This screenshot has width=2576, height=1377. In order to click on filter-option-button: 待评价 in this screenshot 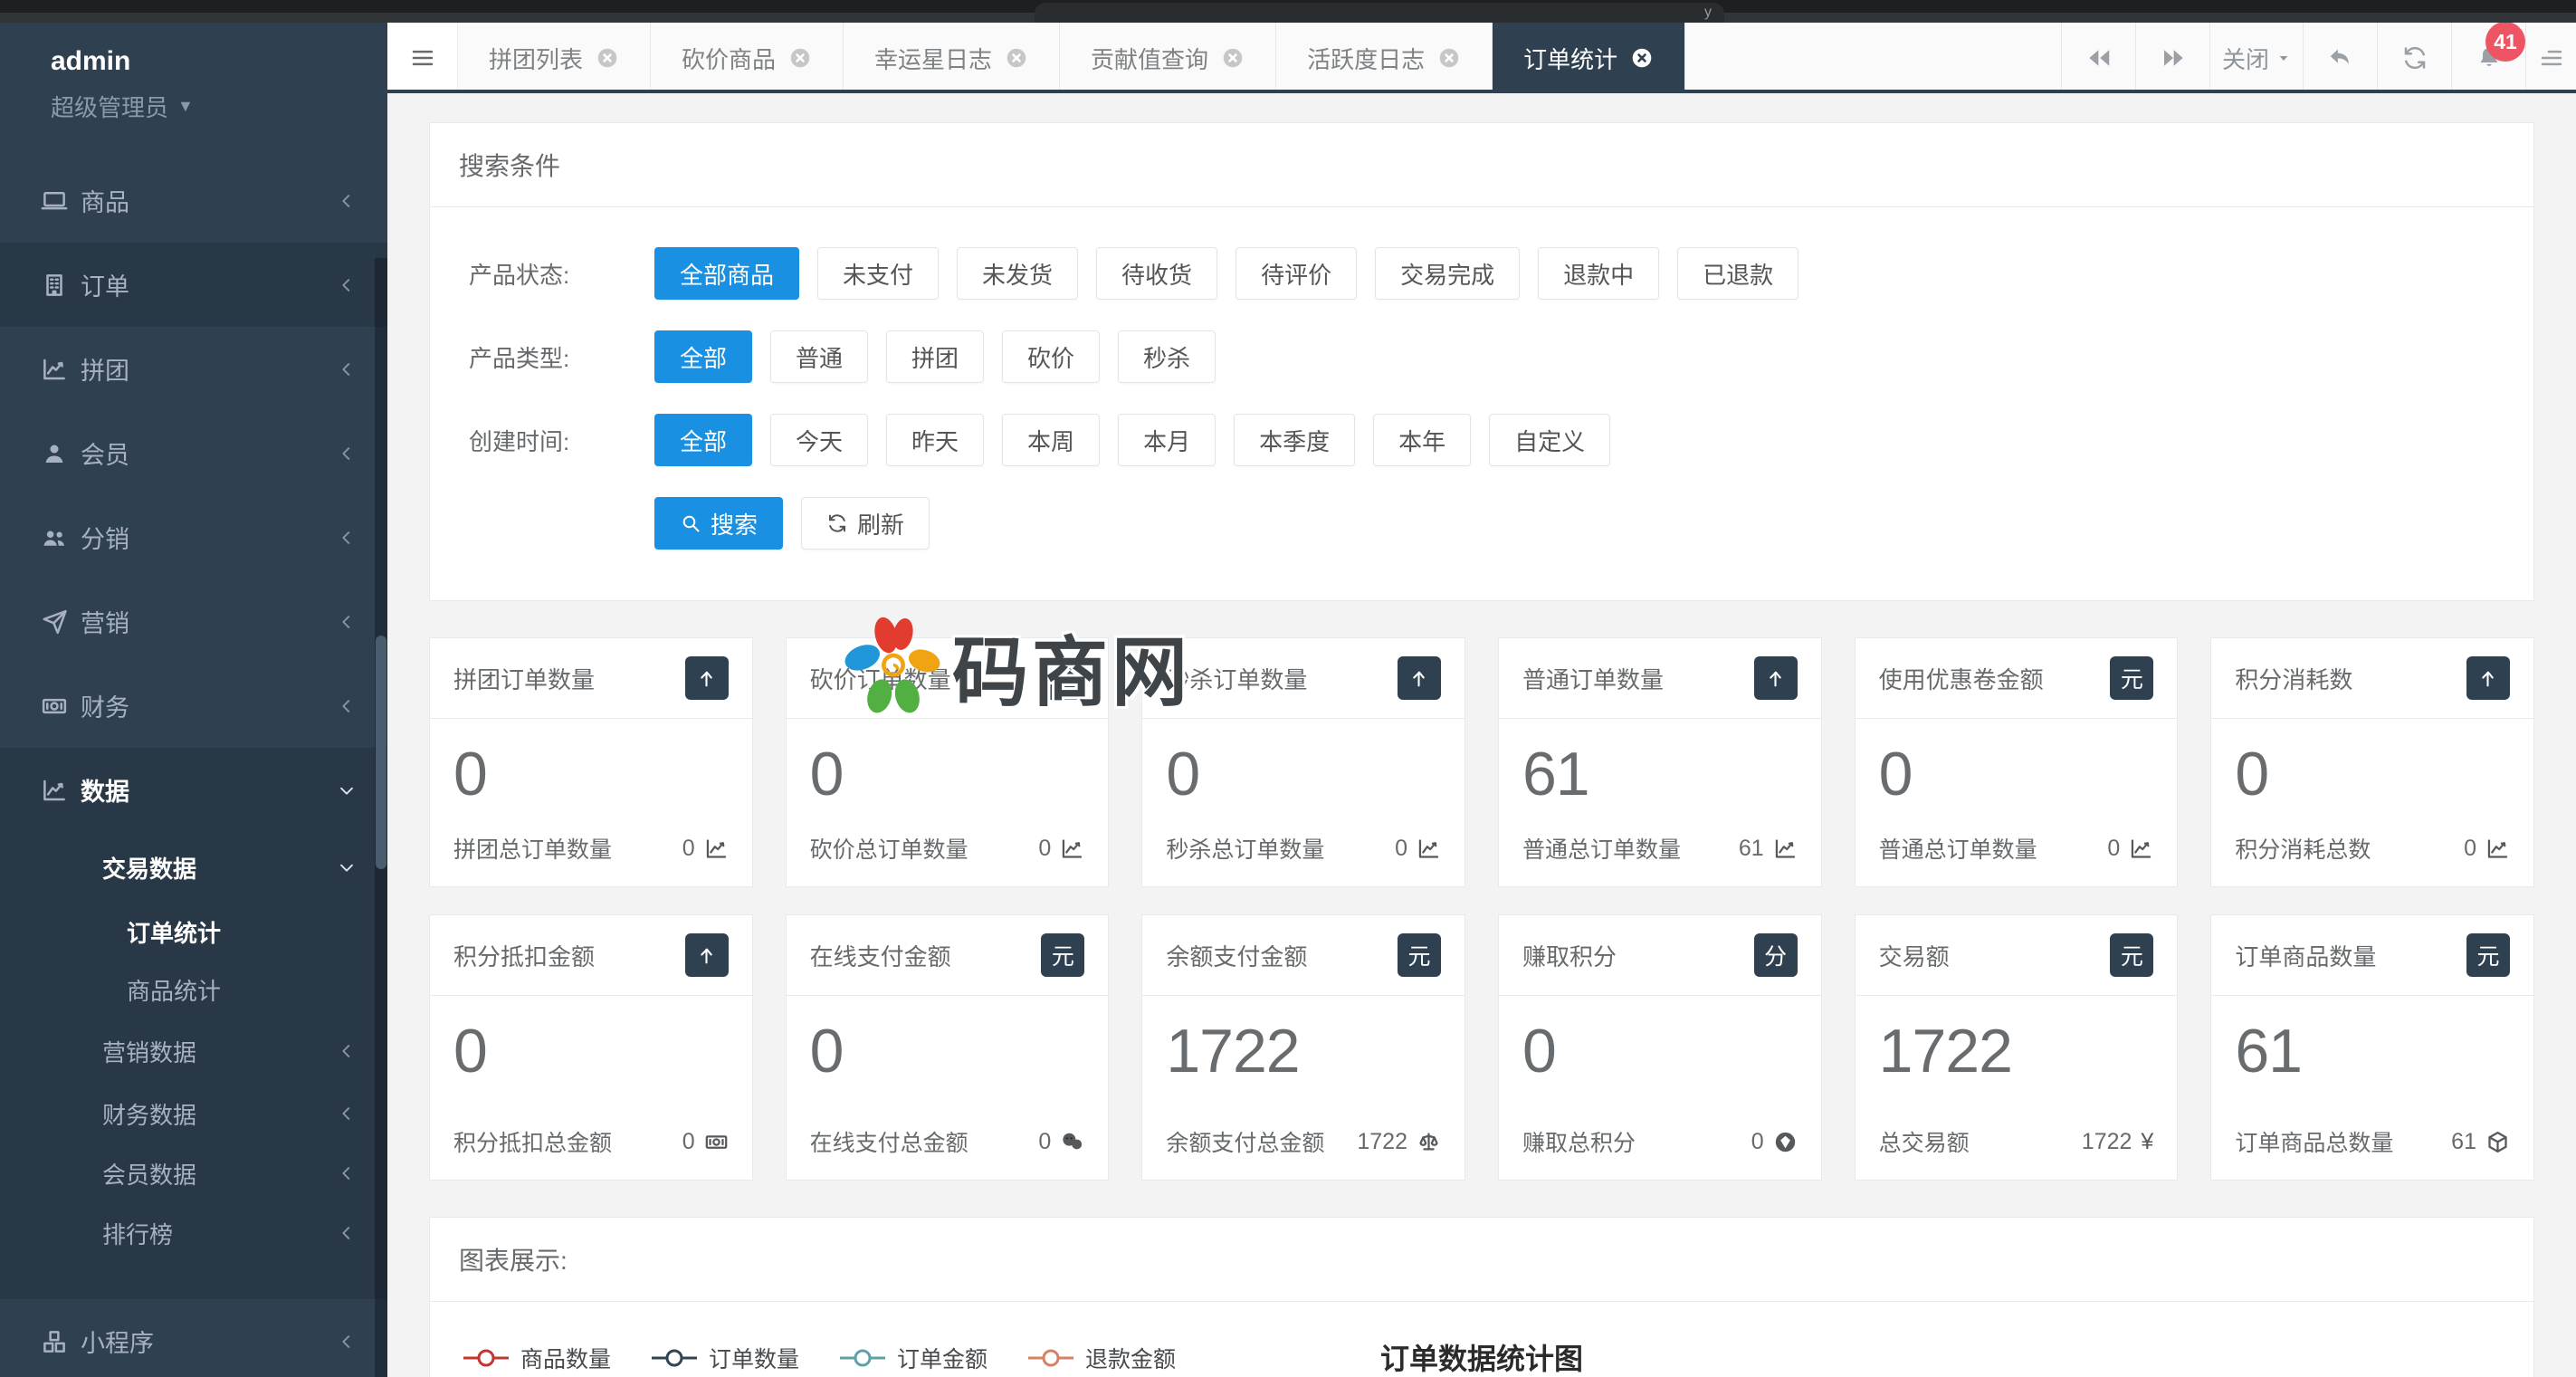, I will do `click(1297, 273)`.